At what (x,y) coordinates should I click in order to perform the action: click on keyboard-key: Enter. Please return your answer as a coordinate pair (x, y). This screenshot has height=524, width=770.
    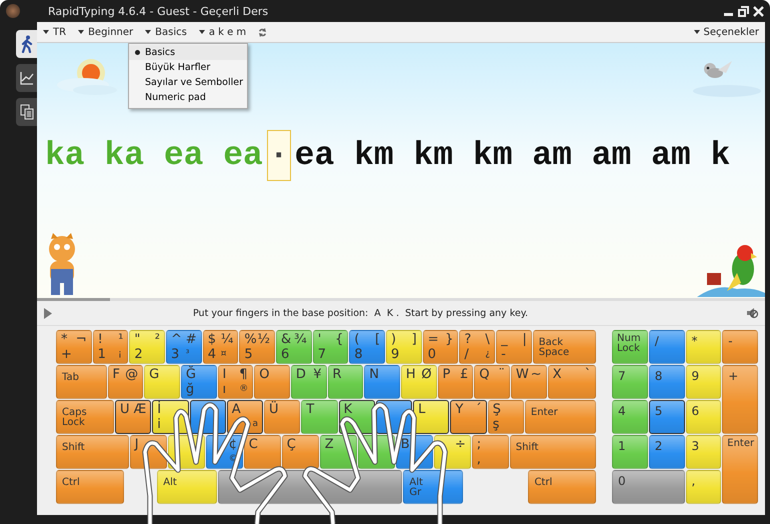
    Looking at the image, I should click on (560, 417).